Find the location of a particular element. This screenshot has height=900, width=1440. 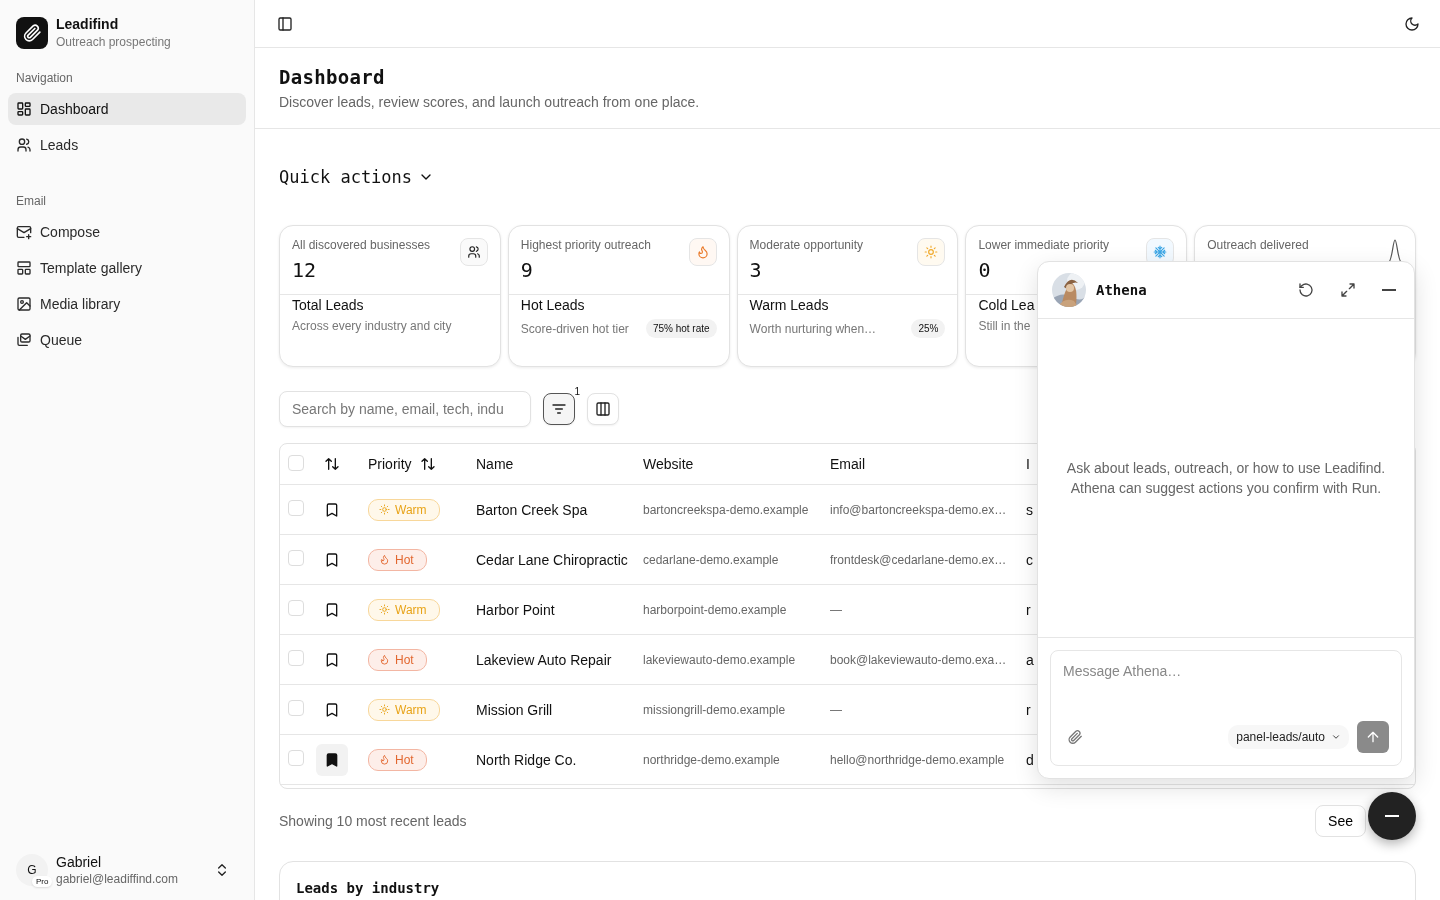

column-header: Email is located at coordinates (847, 464).